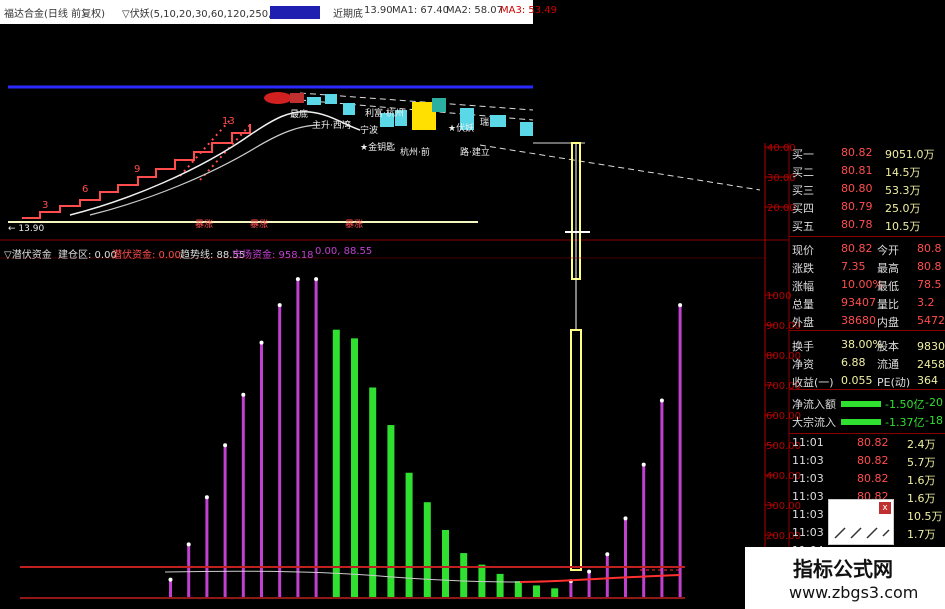 This screenshot has width=945, height=609. What do you see at coordinates (857, 170) in the screenshot?
I see `order-price: 80.81` at bounding box center [857, 170].